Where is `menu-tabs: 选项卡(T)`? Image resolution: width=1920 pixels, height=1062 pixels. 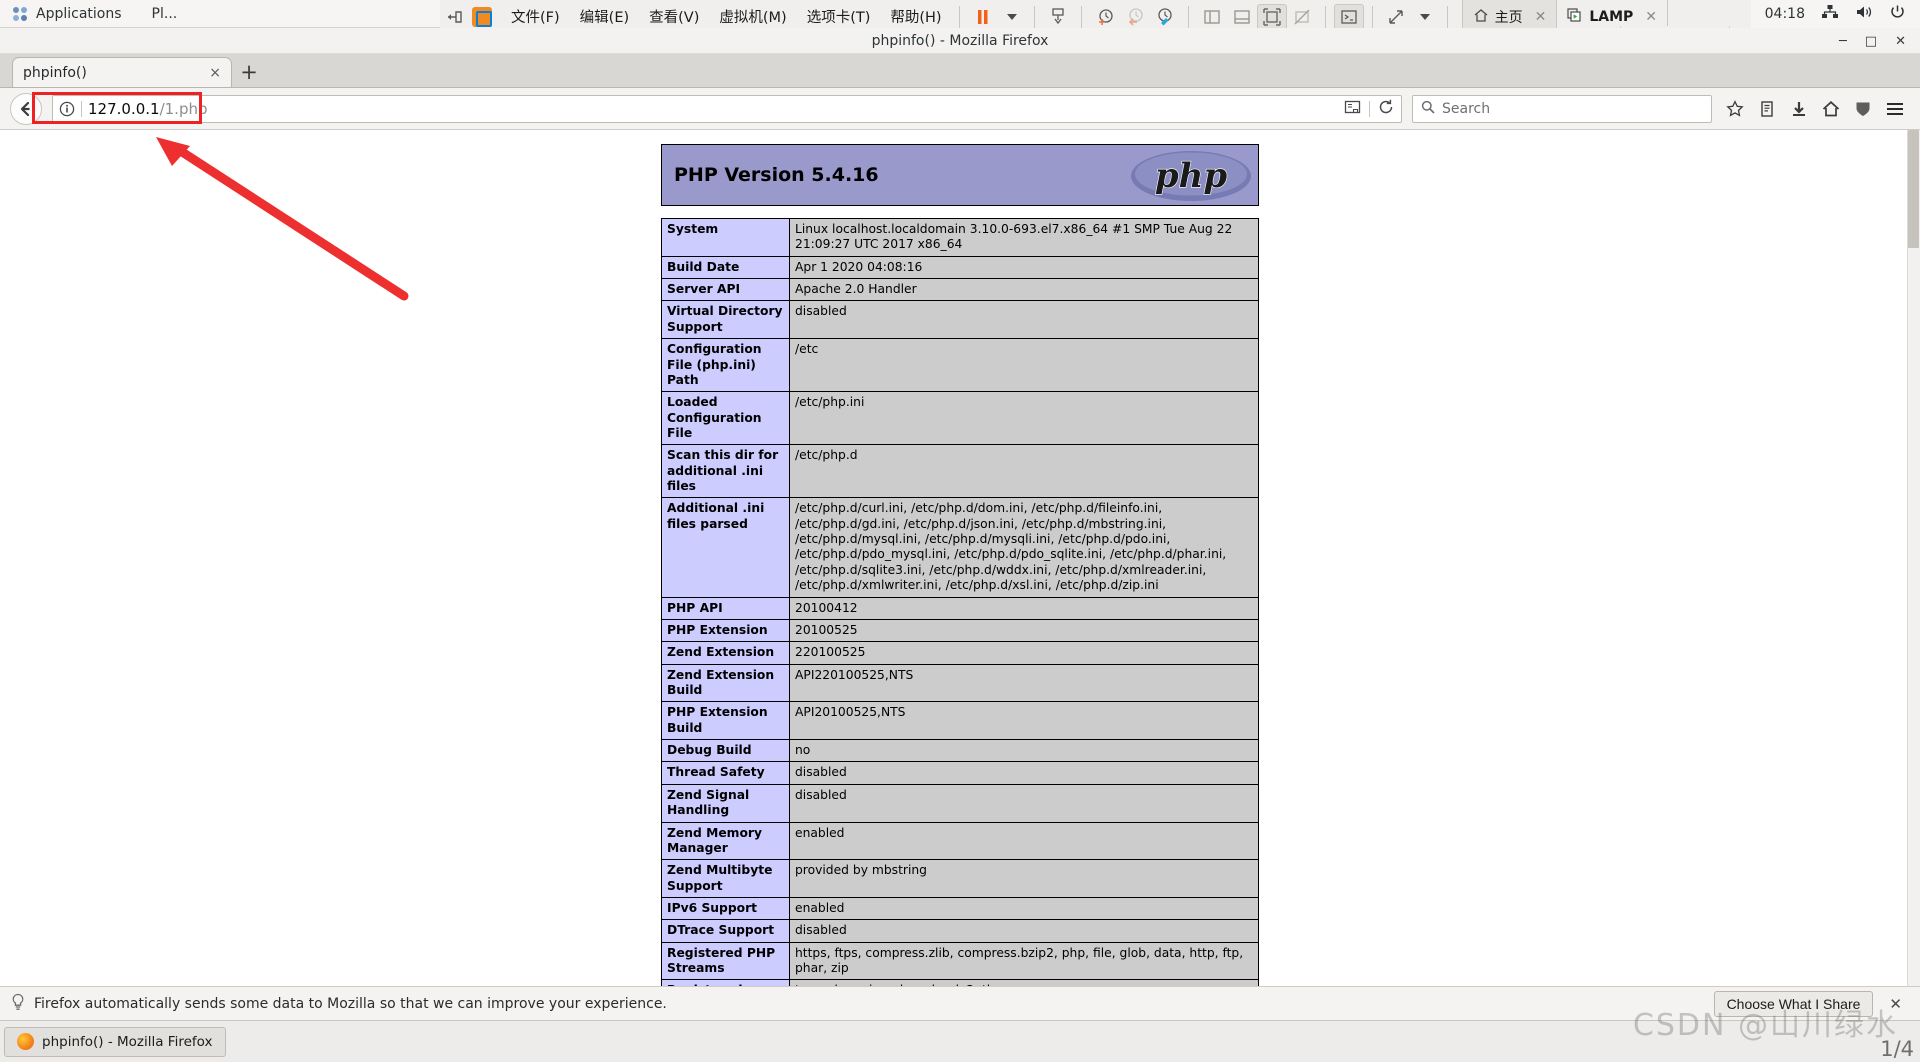
menu-tabs: 选项卡(T) is located at coordinates (839, 16).